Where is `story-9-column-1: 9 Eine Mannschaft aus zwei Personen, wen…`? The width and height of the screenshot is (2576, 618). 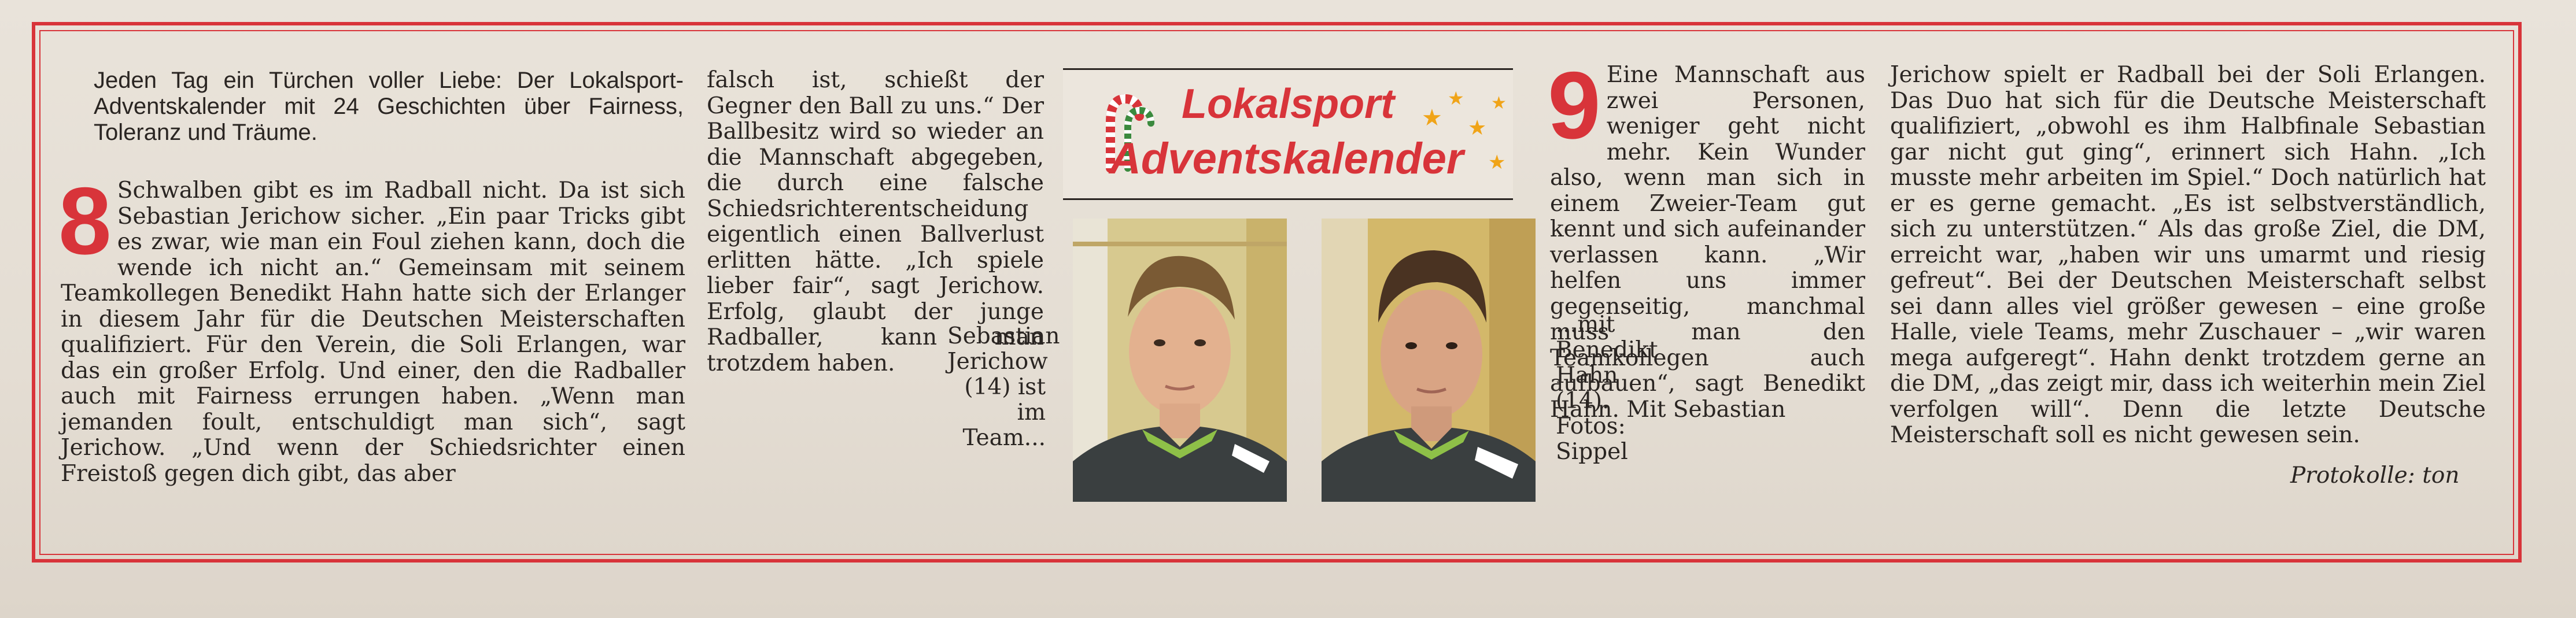 story-9-column-1: 9 Eine Mannschaft aus zwei Personen, wen… is located at coordinates (1706, 237).